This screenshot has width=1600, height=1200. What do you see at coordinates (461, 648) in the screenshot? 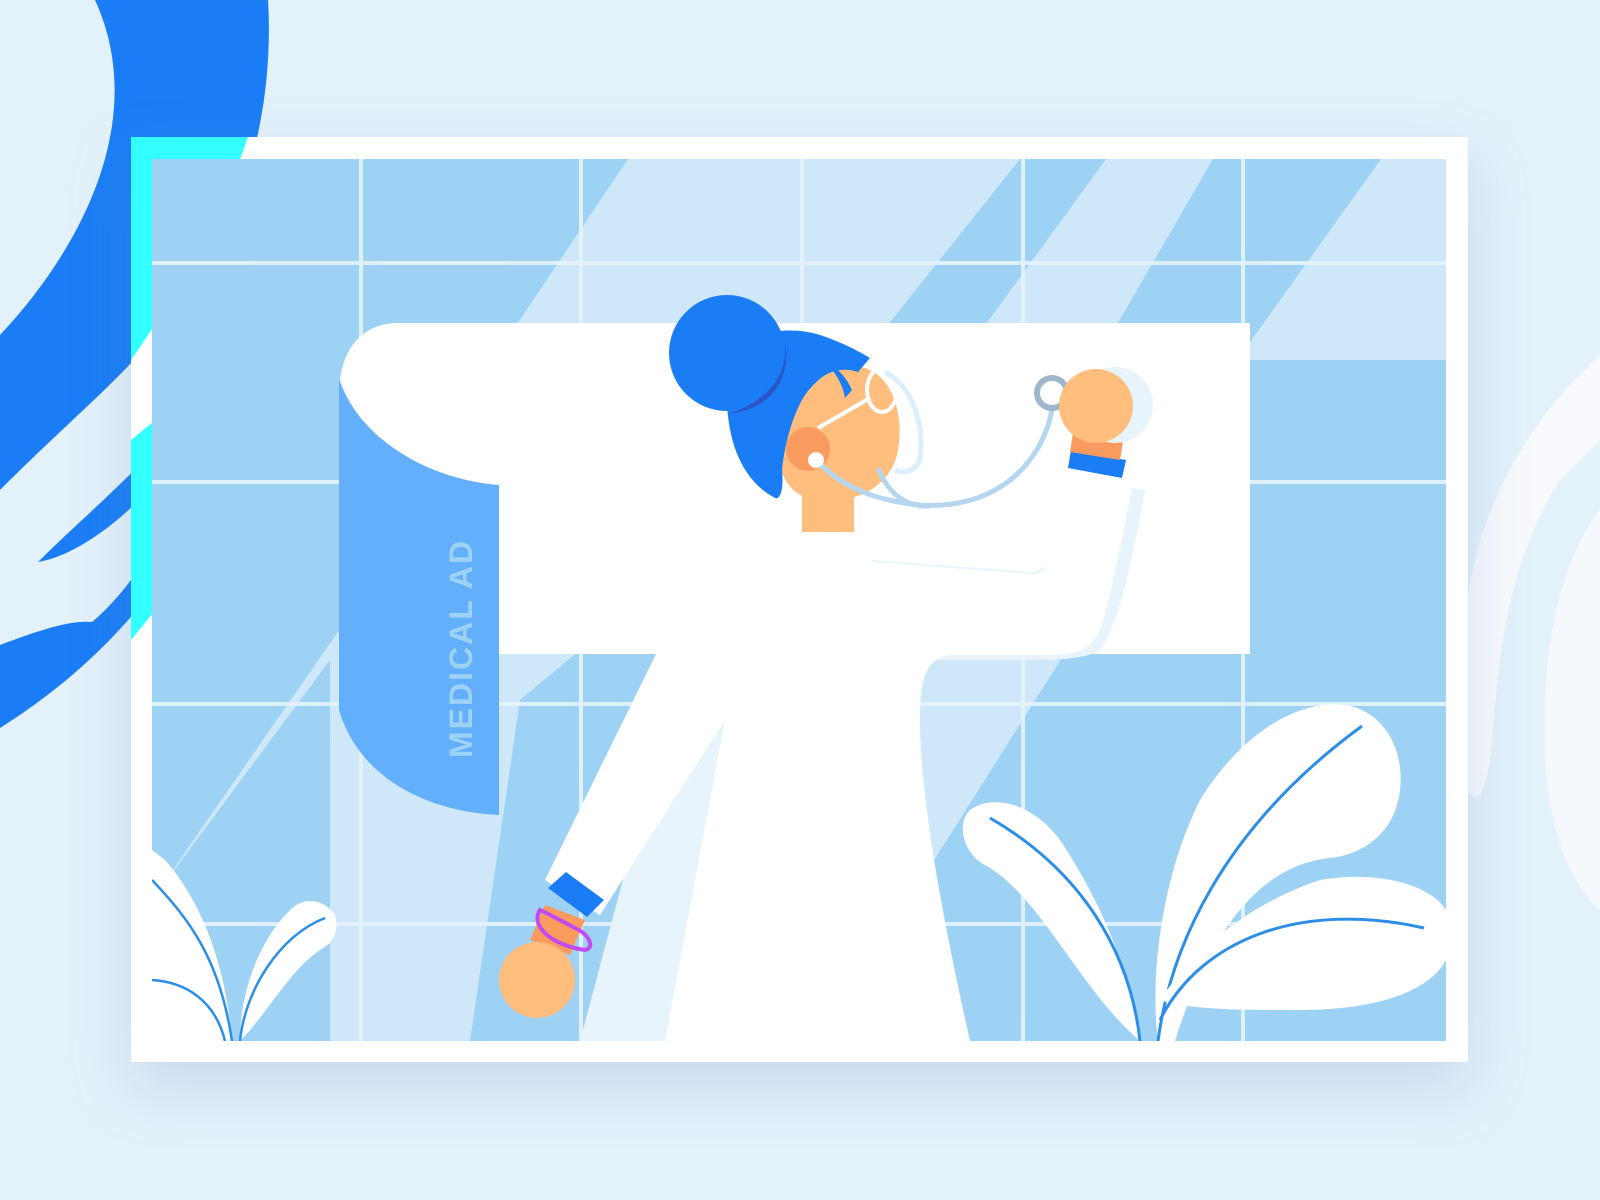
I see `banner-label: MEDICAL AD` at bounding box center [461, 648].